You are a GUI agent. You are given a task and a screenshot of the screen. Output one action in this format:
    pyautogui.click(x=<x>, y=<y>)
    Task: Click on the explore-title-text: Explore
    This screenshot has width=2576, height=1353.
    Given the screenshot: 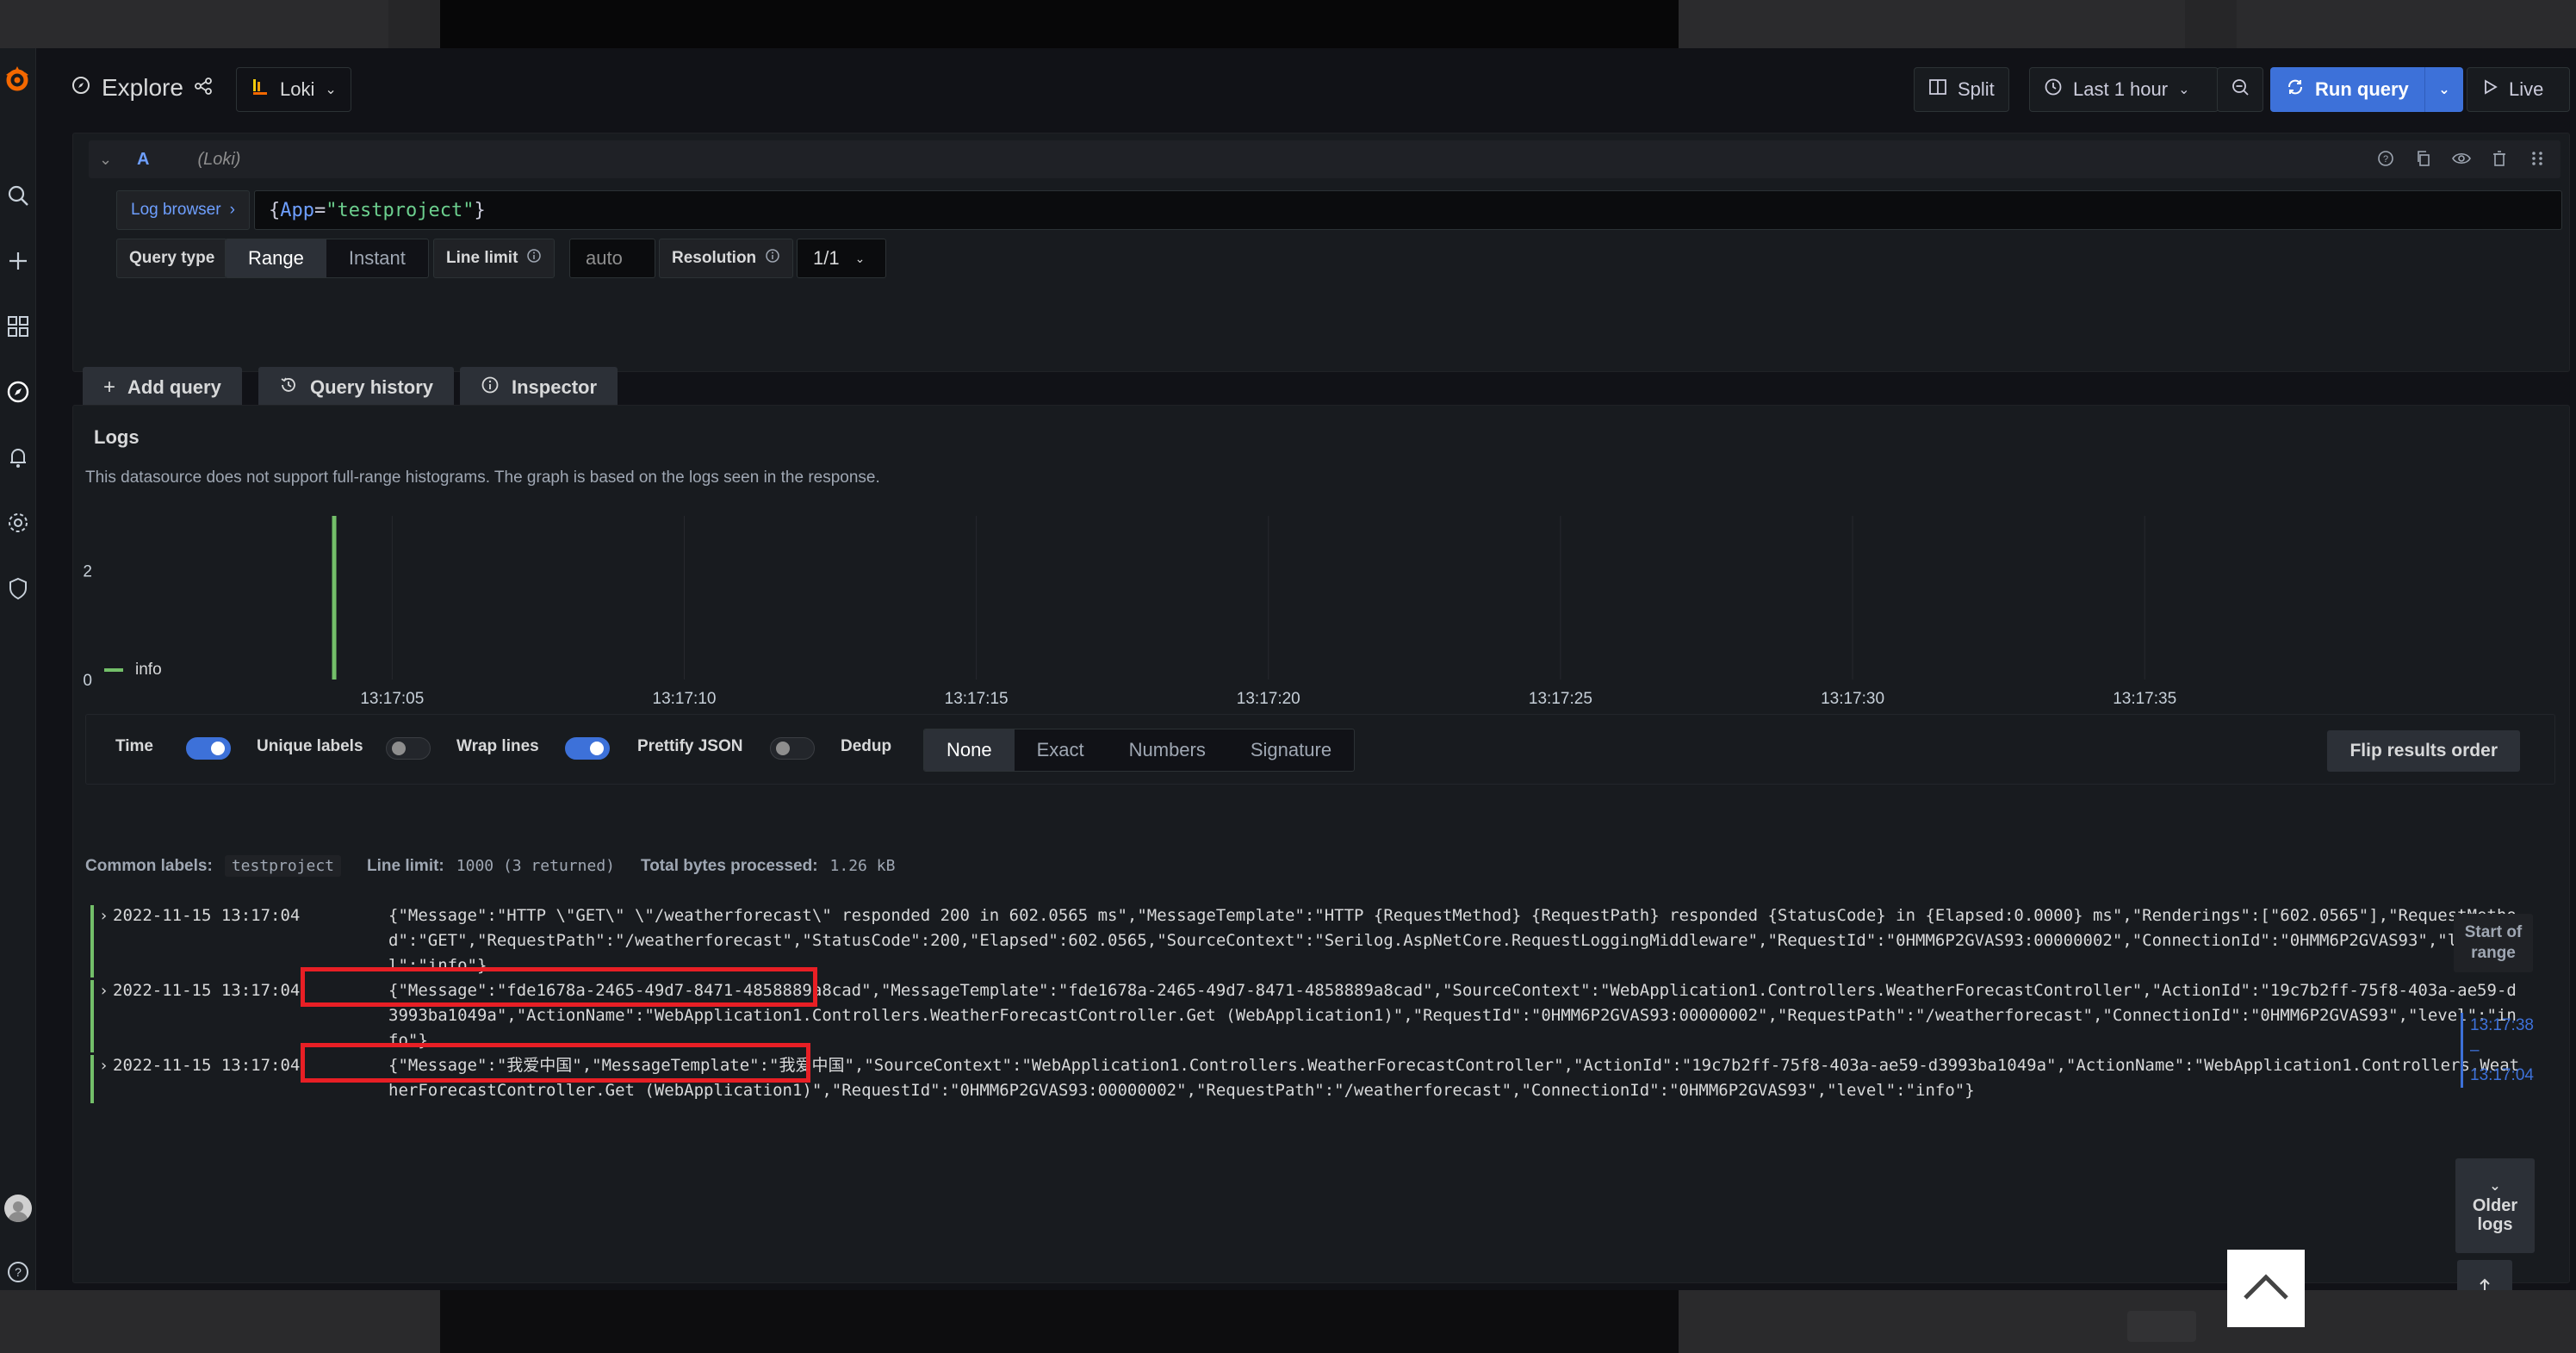 What is the action you would take?
    pyautogui.click(x=142, y=87)
    